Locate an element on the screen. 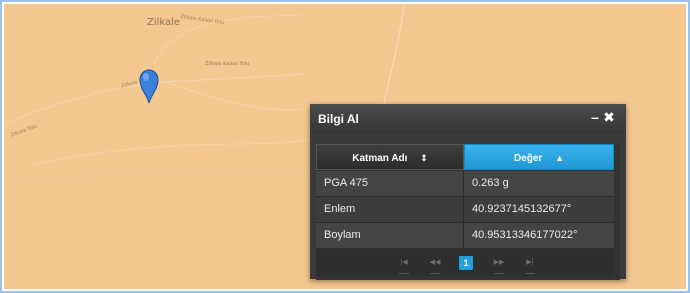 The height and width of the screenshot is (293, 690). info-window-title: Bilgi Al is located at coordinates (338, 119).